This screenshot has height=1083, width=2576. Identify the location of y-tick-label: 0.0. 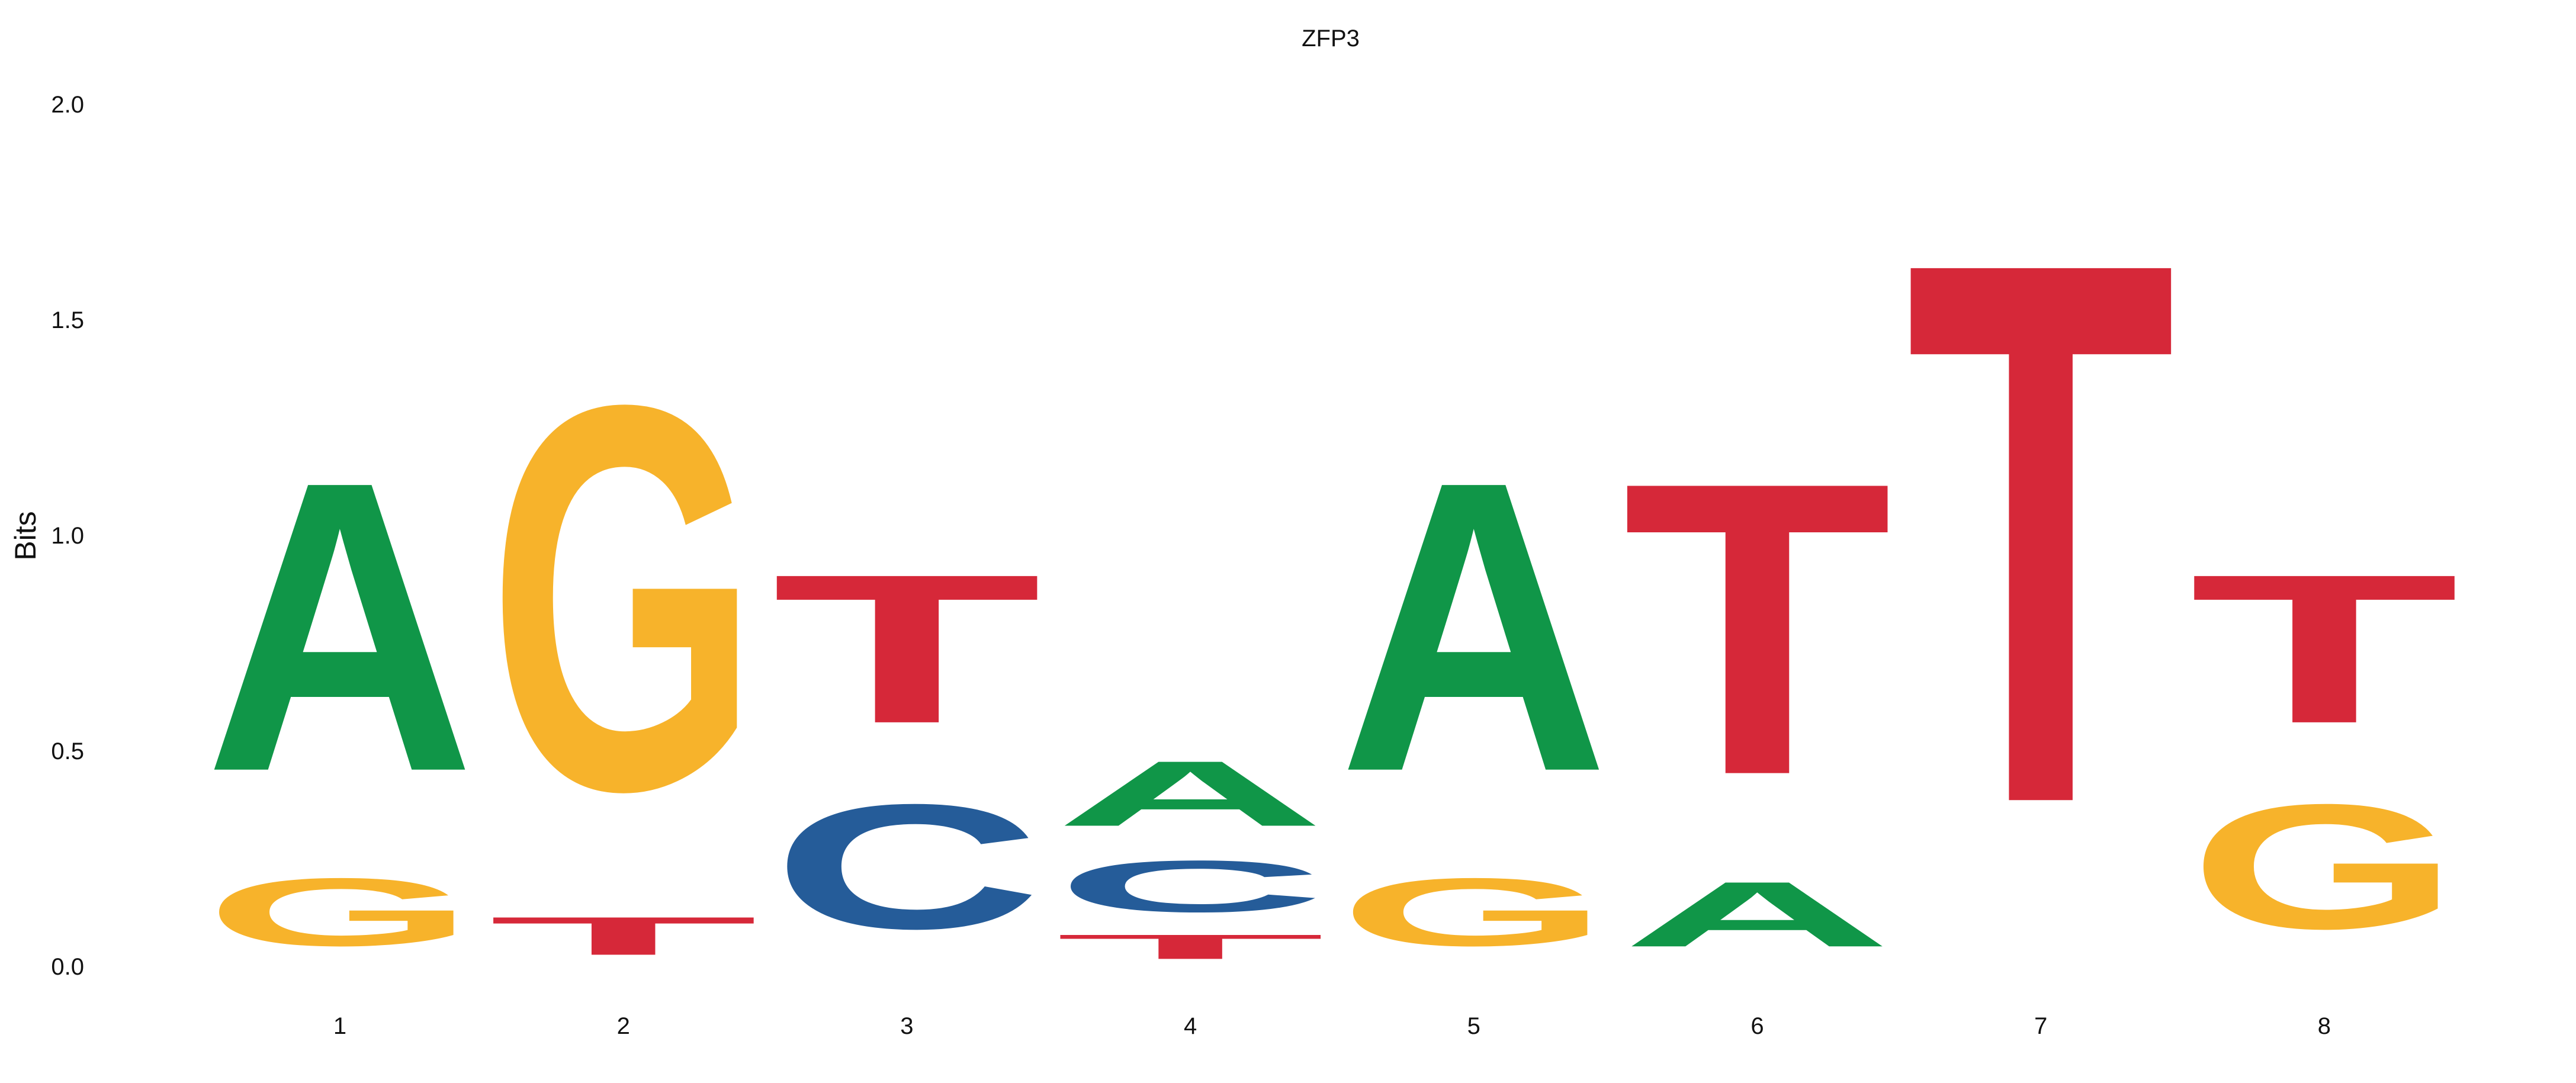
(67, 967).